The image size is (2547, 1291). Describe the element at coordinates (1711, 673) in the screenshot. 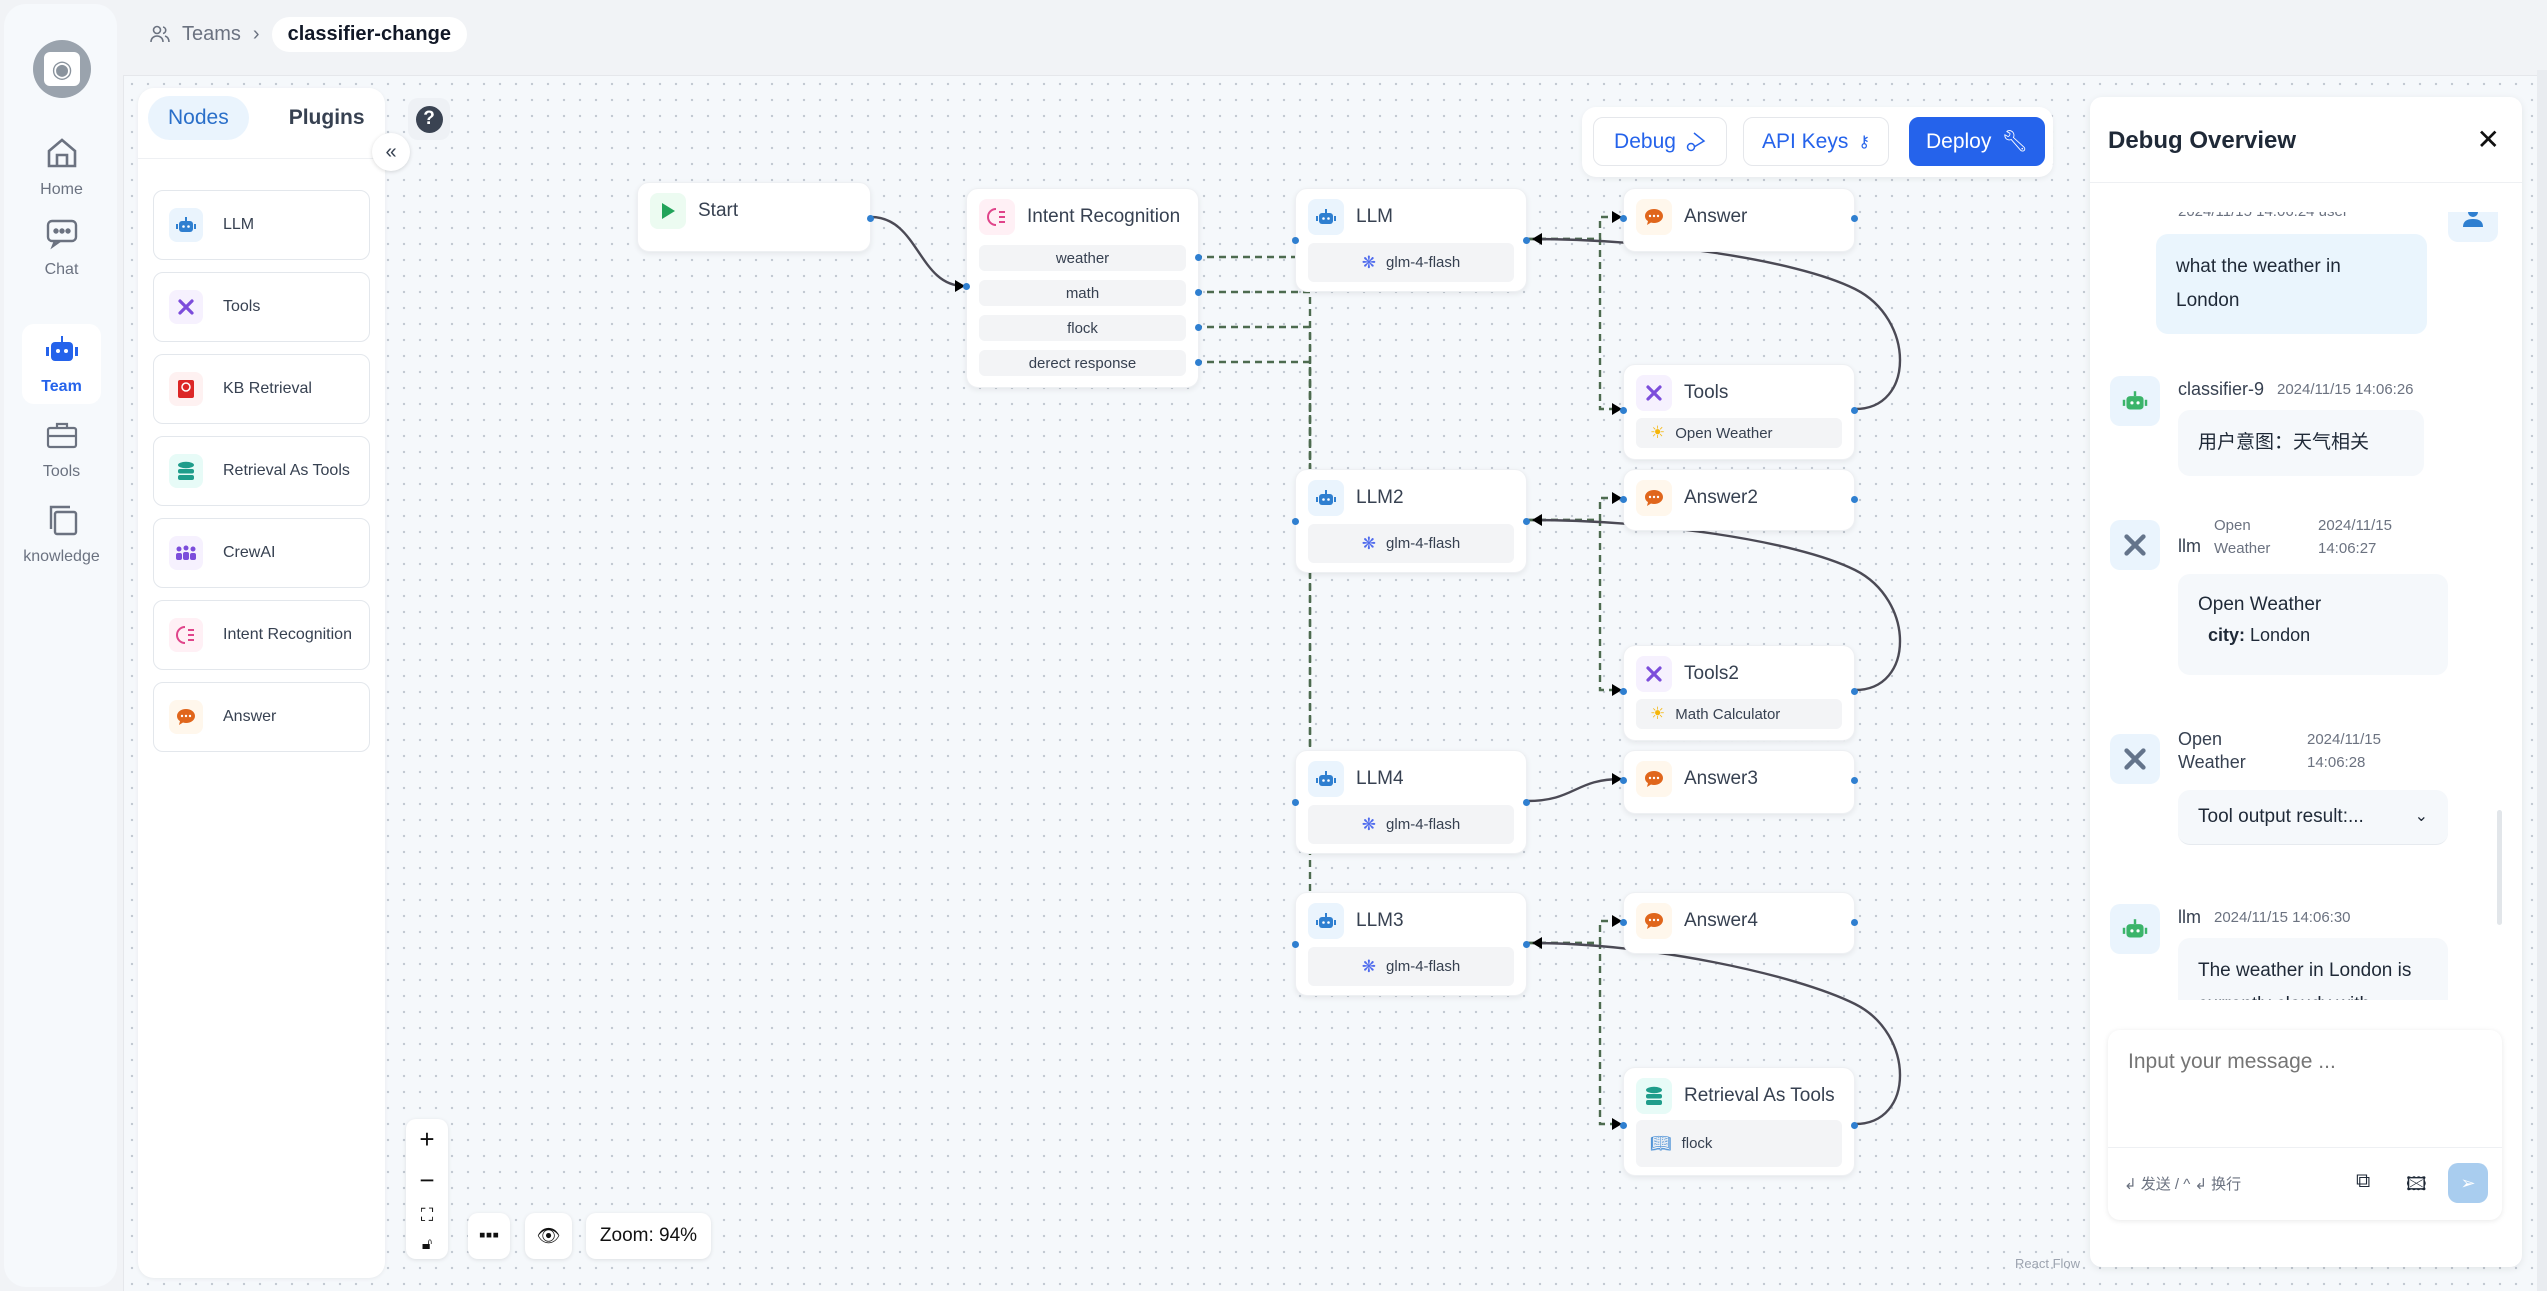

I see `node-title: Tools2` at that location.